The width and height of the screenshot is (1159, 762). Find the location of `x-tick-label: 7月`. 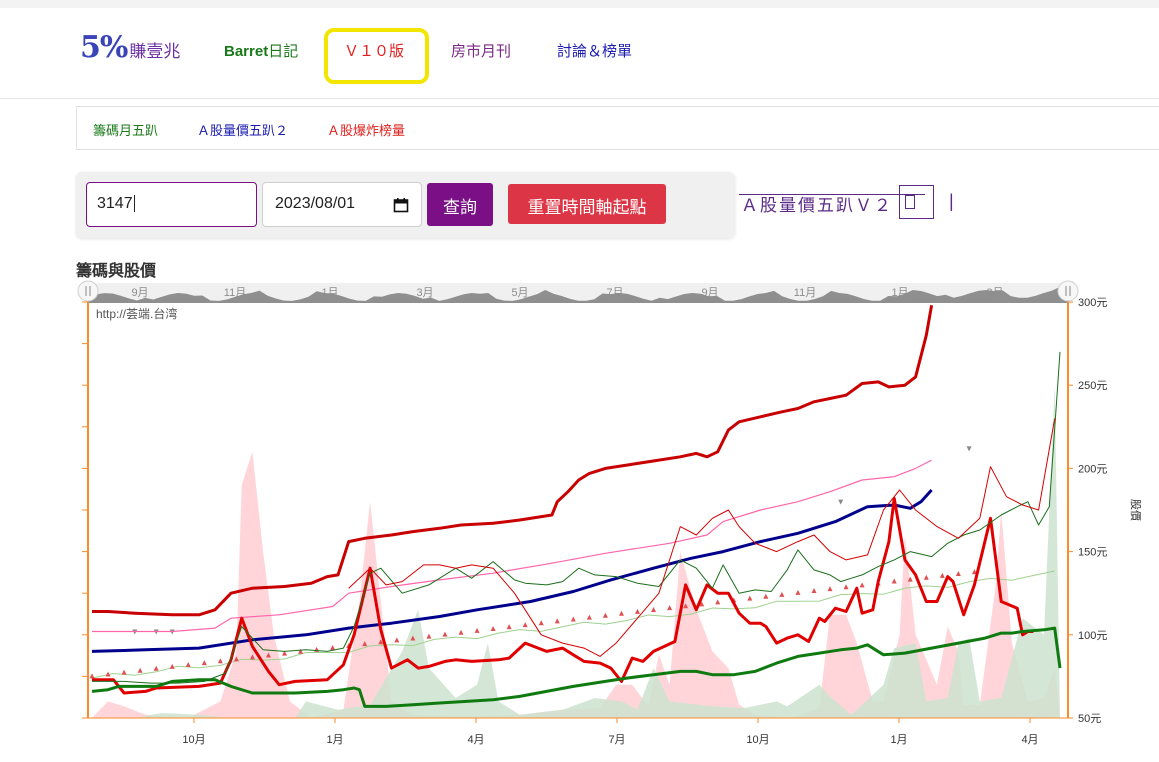

x-tick-label: 7月 is located at coordinates (616, 740).